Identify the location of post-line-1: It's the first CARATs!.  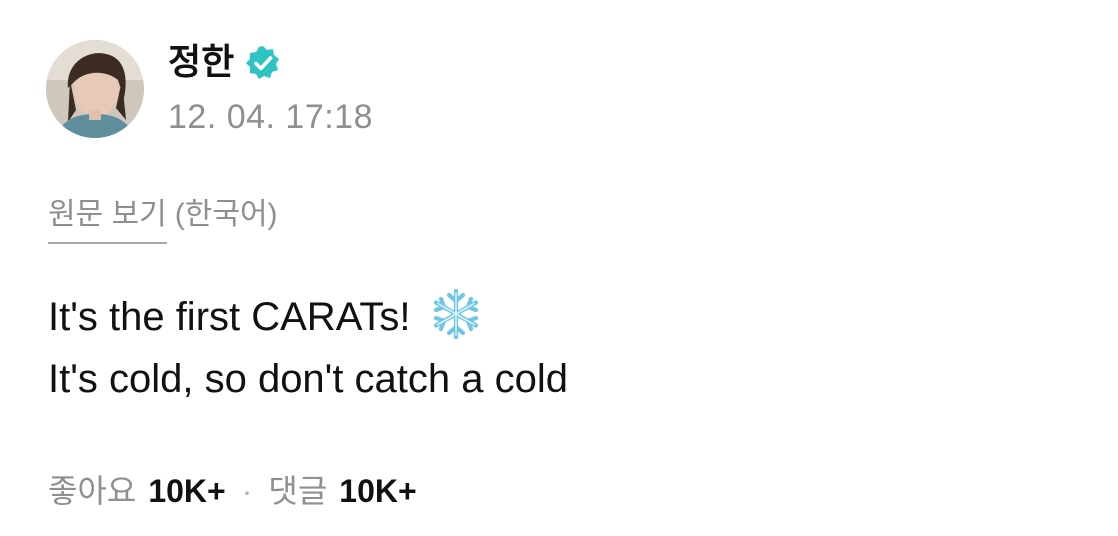
(308, 317).